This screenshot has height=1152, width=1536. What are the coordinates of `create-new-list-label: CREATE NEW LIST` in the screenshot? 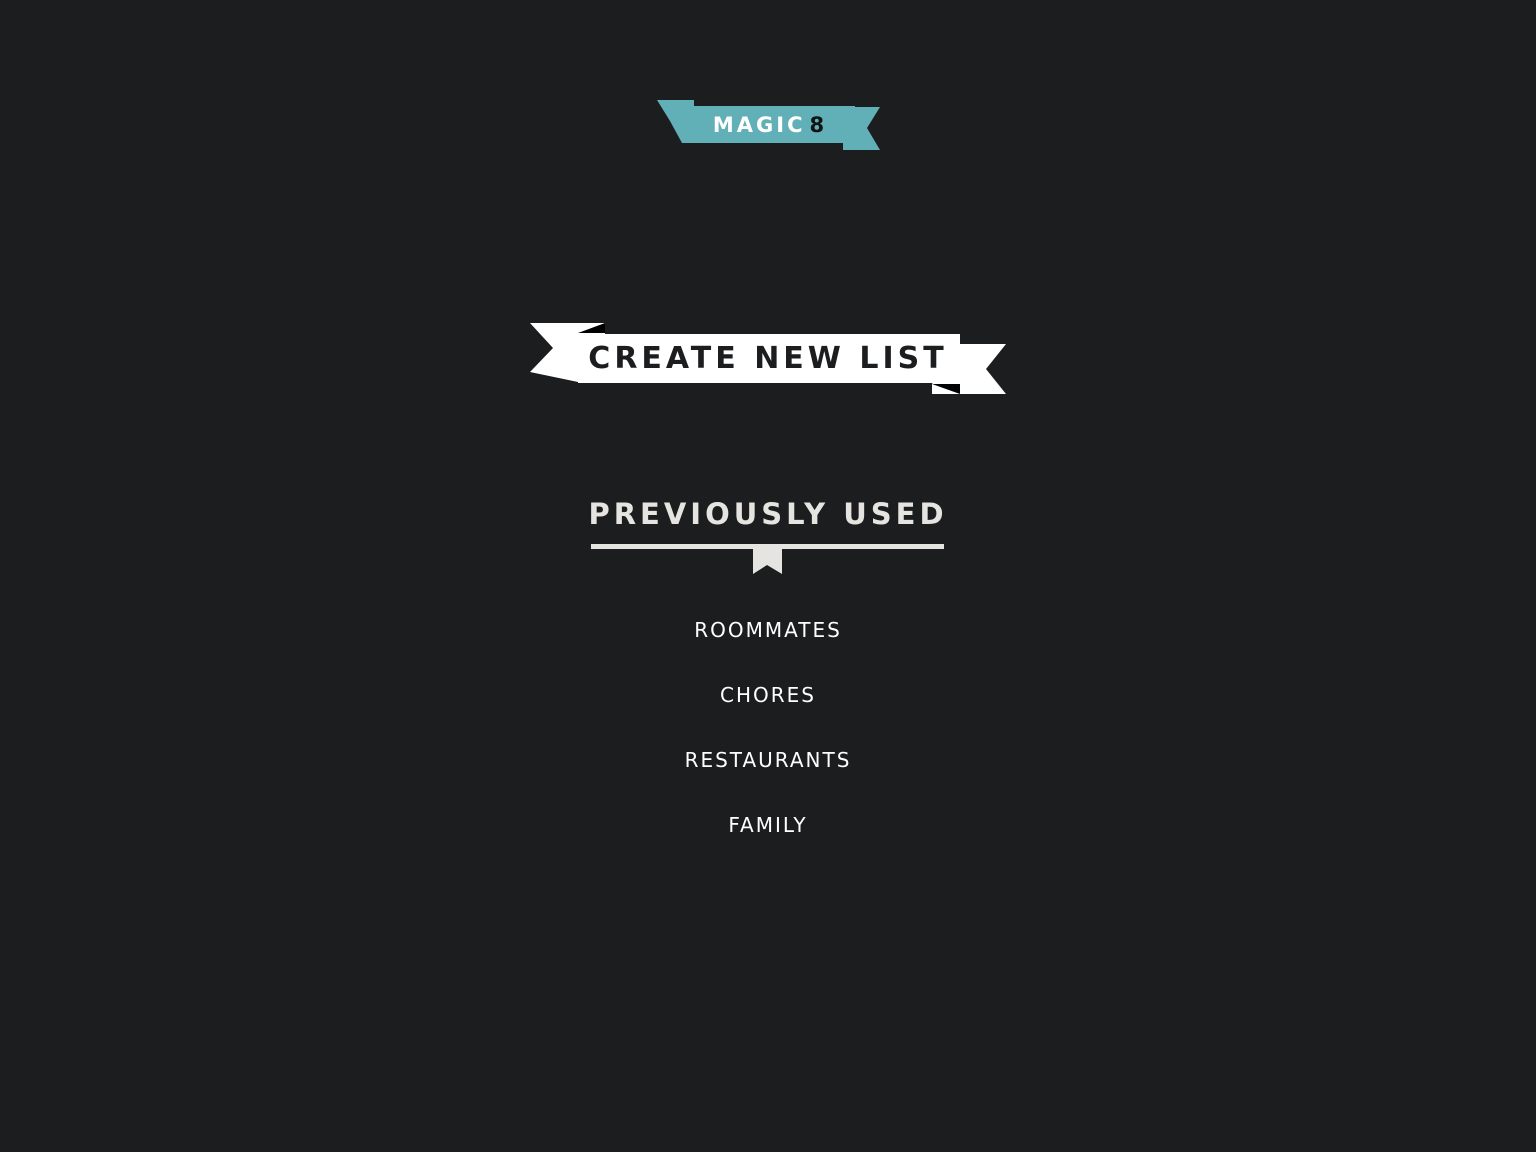 It's located at (768, 358).